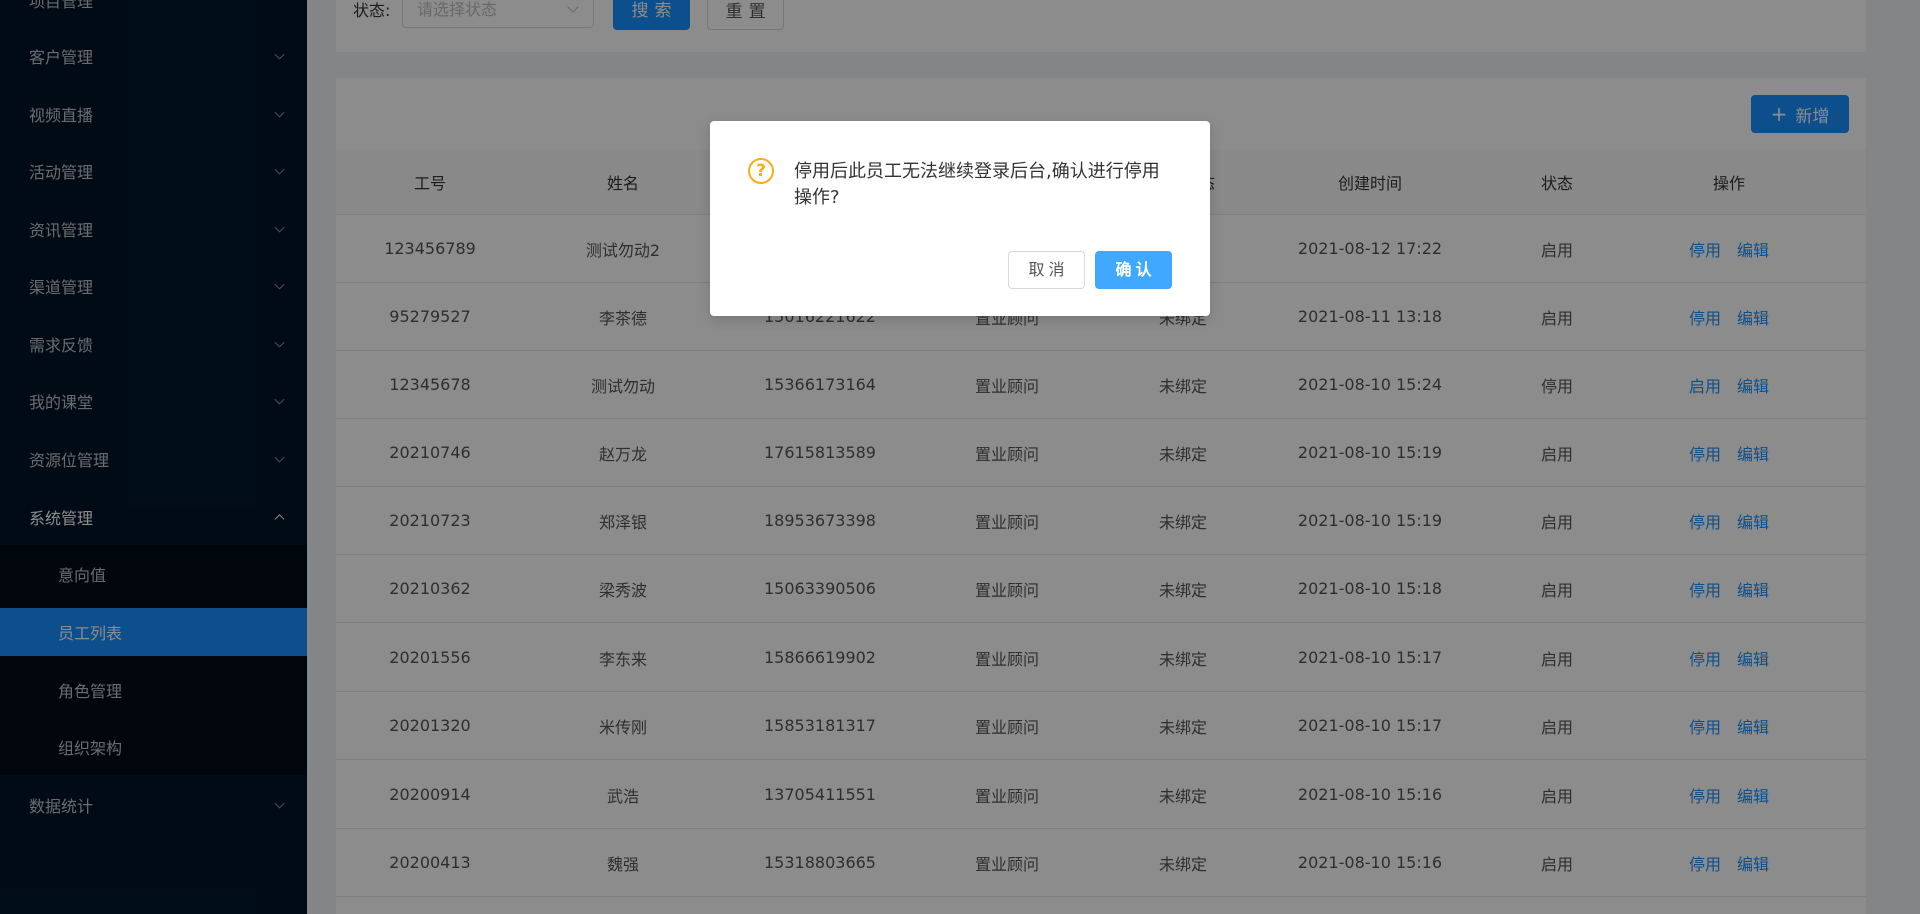 Image resolution: width=1920 pixels, height=914 pixels. What do you see at coordinates (1046, 270) in the screenshot?
I see `cancel-button: 取消` at bounding box center [1046, 270].